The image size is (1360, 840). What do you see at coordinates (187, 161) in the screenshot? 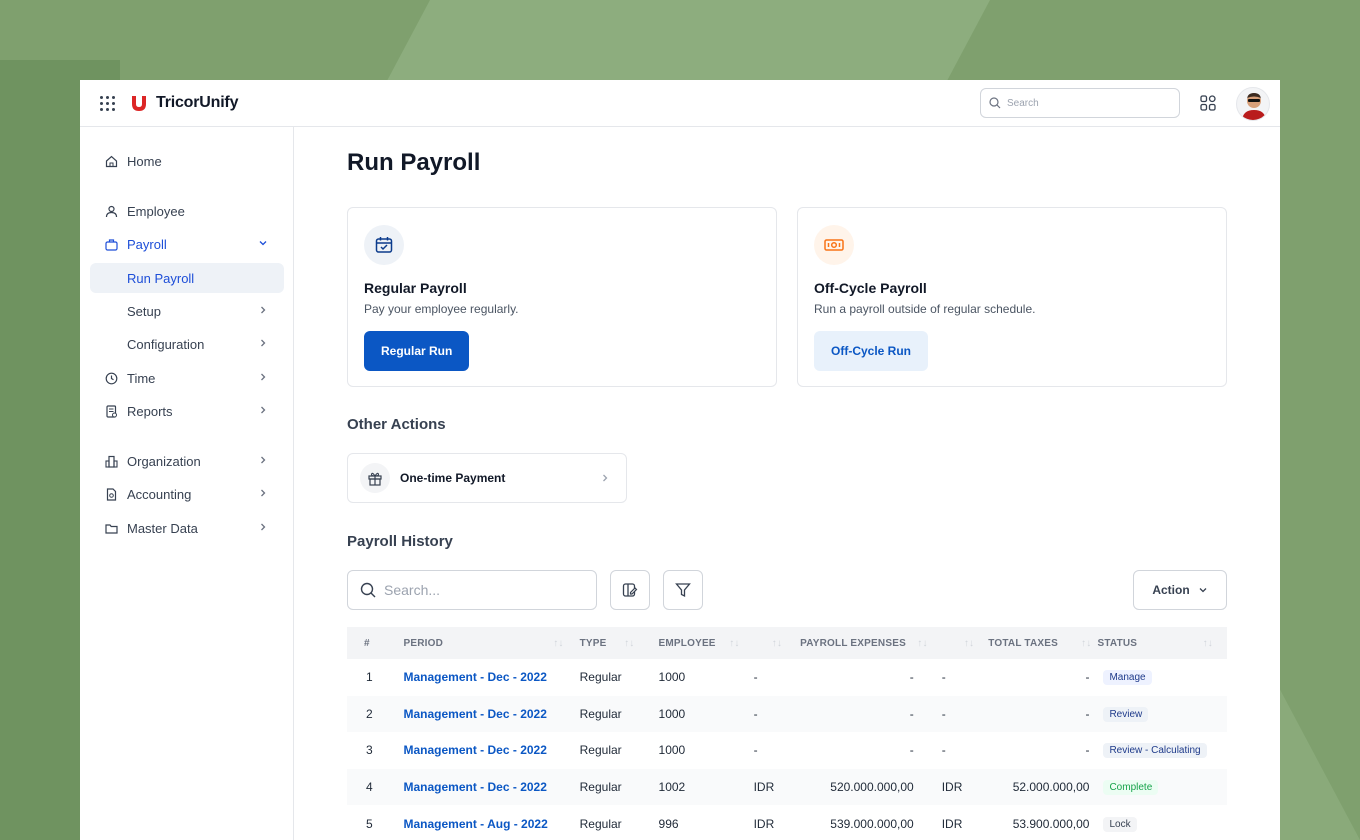
I see `sidebar-item-home: Home` at bounding box center [187, 161].